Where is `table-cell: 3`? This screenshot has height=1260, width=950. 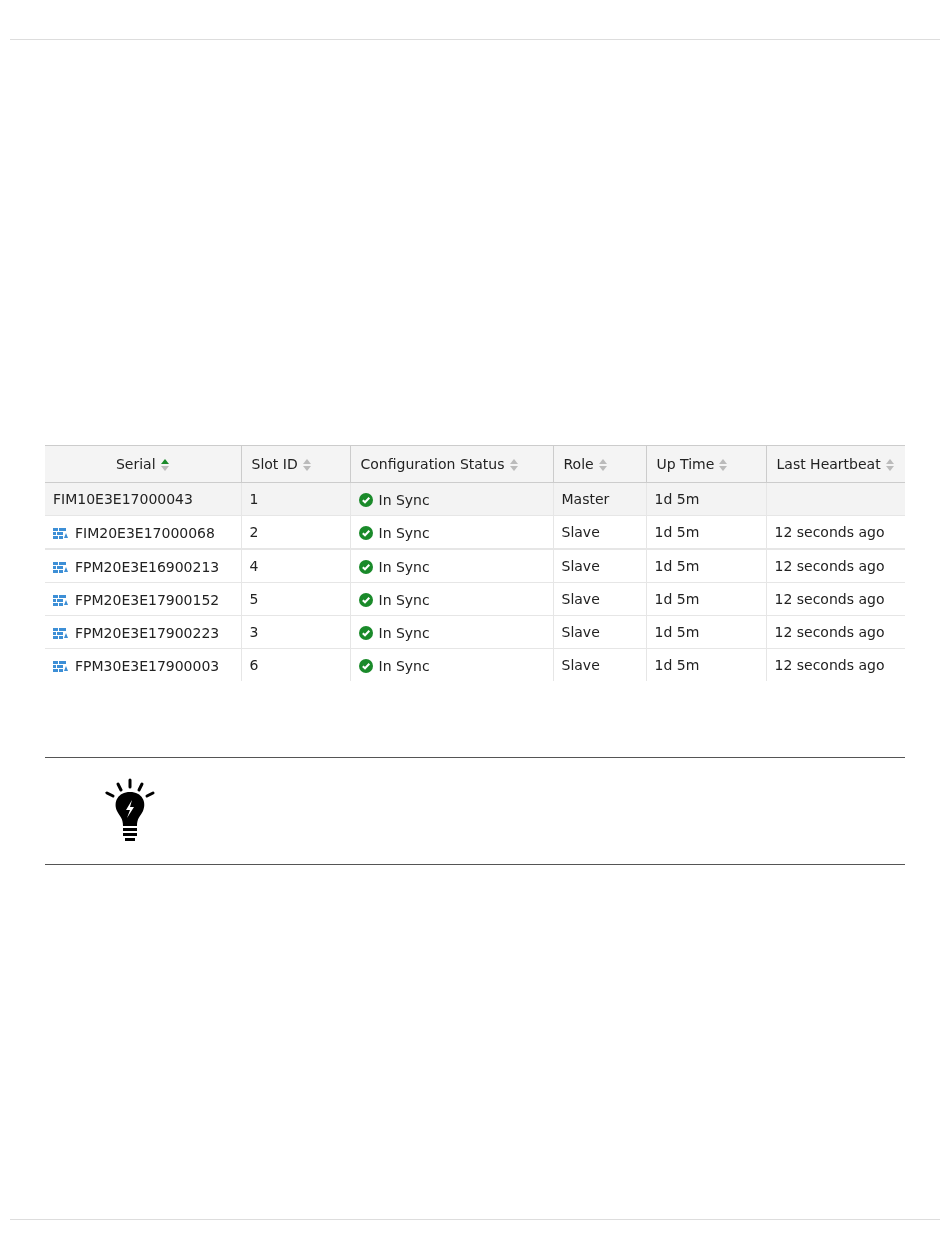
table-cell: 3 is located at coordinates (295, 632).